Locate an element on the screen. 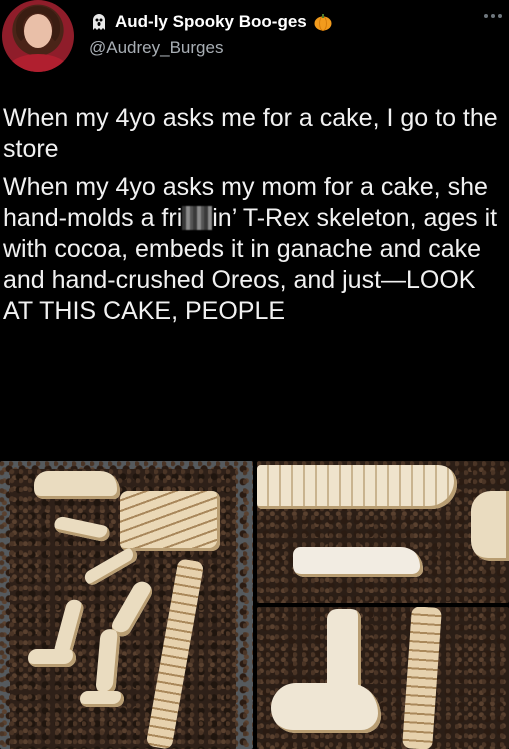  author-name-row: Aud-ly Spooky Boo-ges is located at coordinates (211, 22).